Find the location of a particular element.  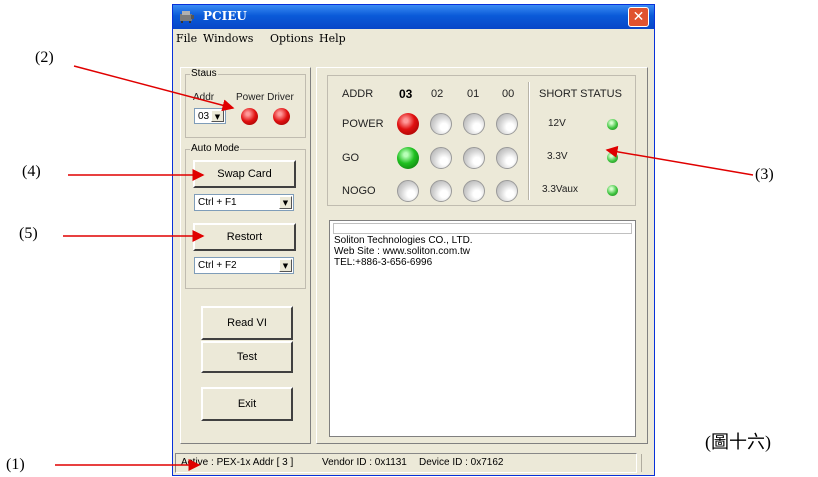

status-group is located at coordinates (245, 106).